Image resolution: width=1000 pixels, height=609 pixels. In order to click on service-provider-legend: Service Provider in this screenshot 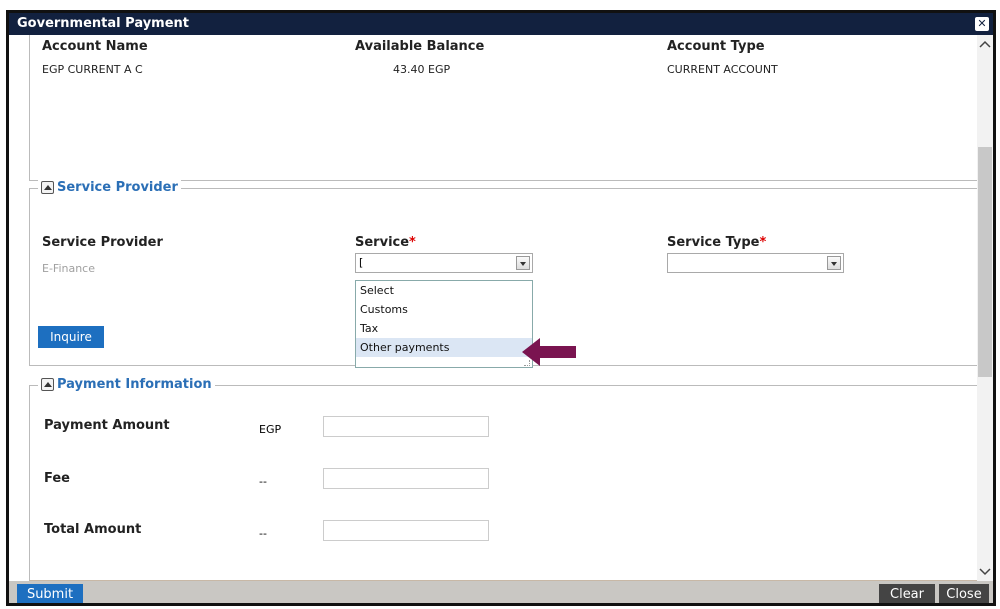, I will do `click(109, 187)`.